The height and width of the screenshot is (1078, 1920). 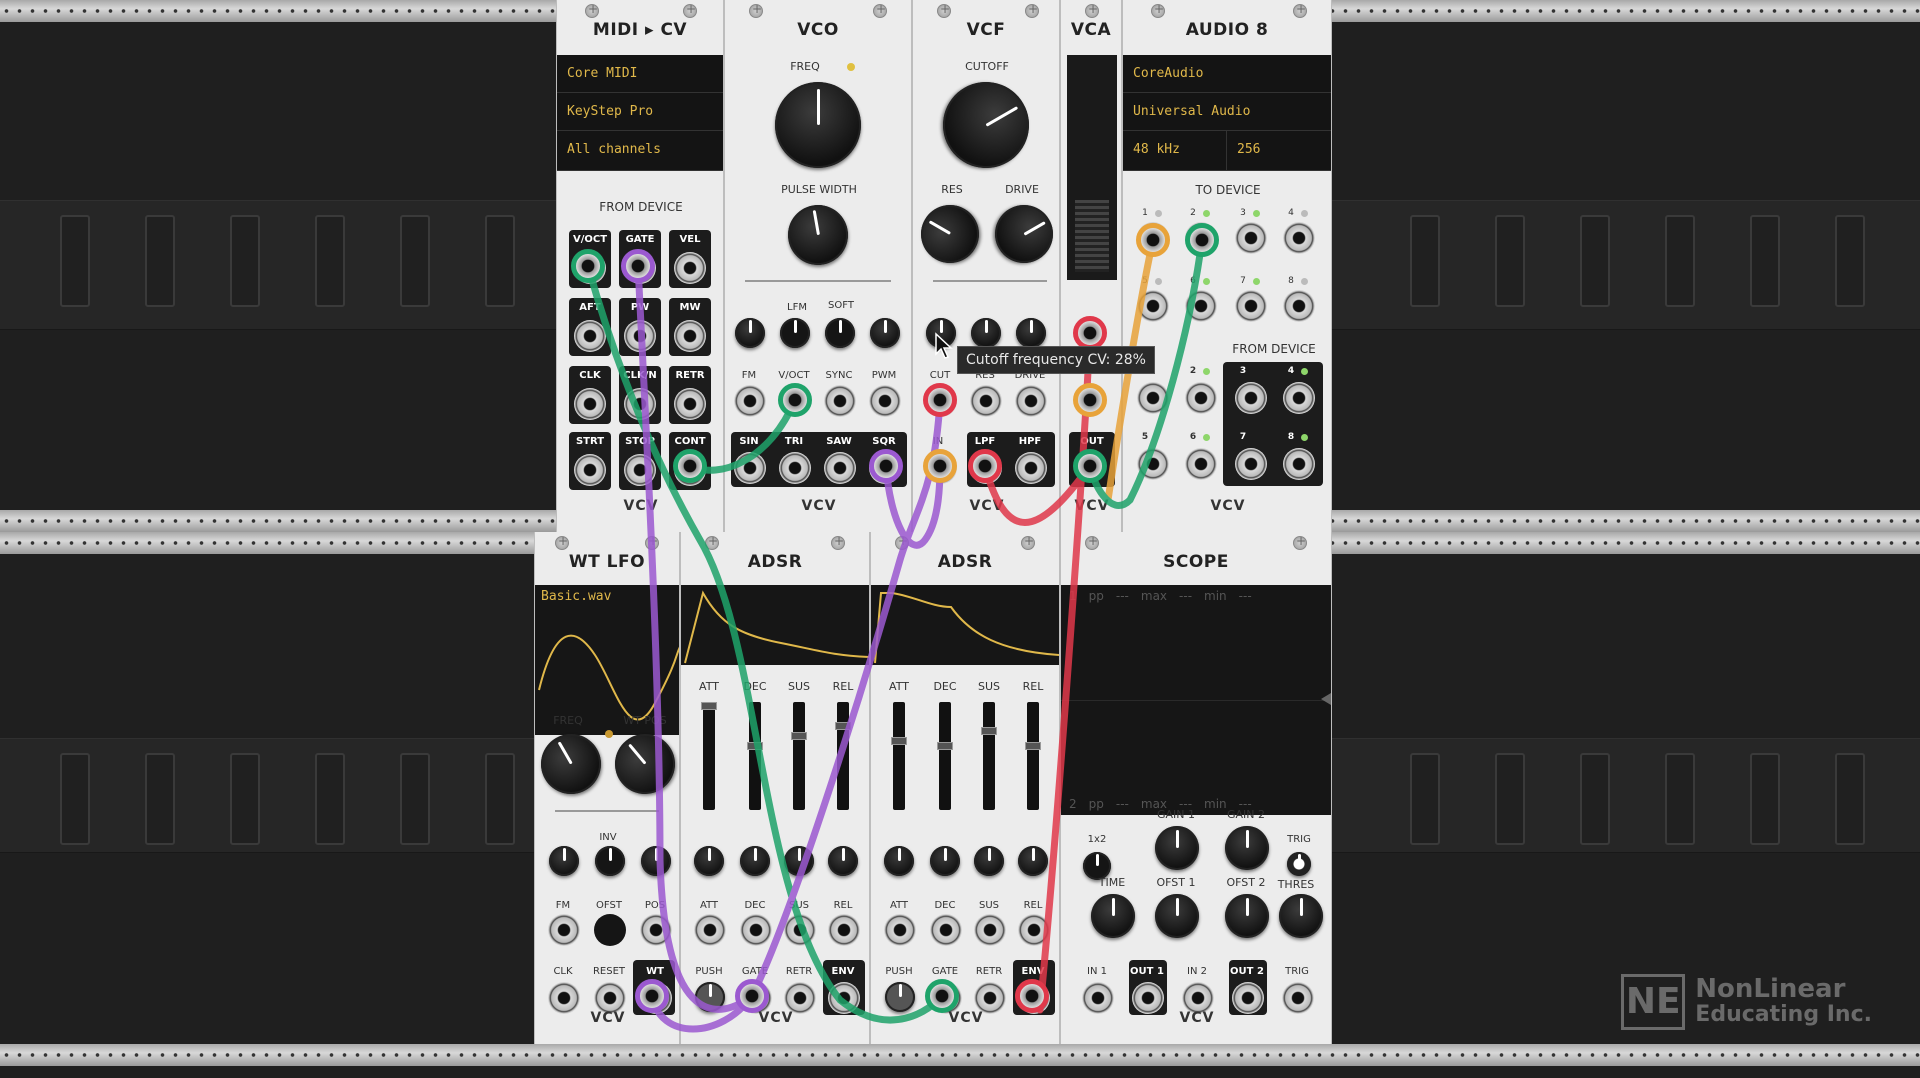 I want to click on gain-2-knob, so click(x=1247, y=848).